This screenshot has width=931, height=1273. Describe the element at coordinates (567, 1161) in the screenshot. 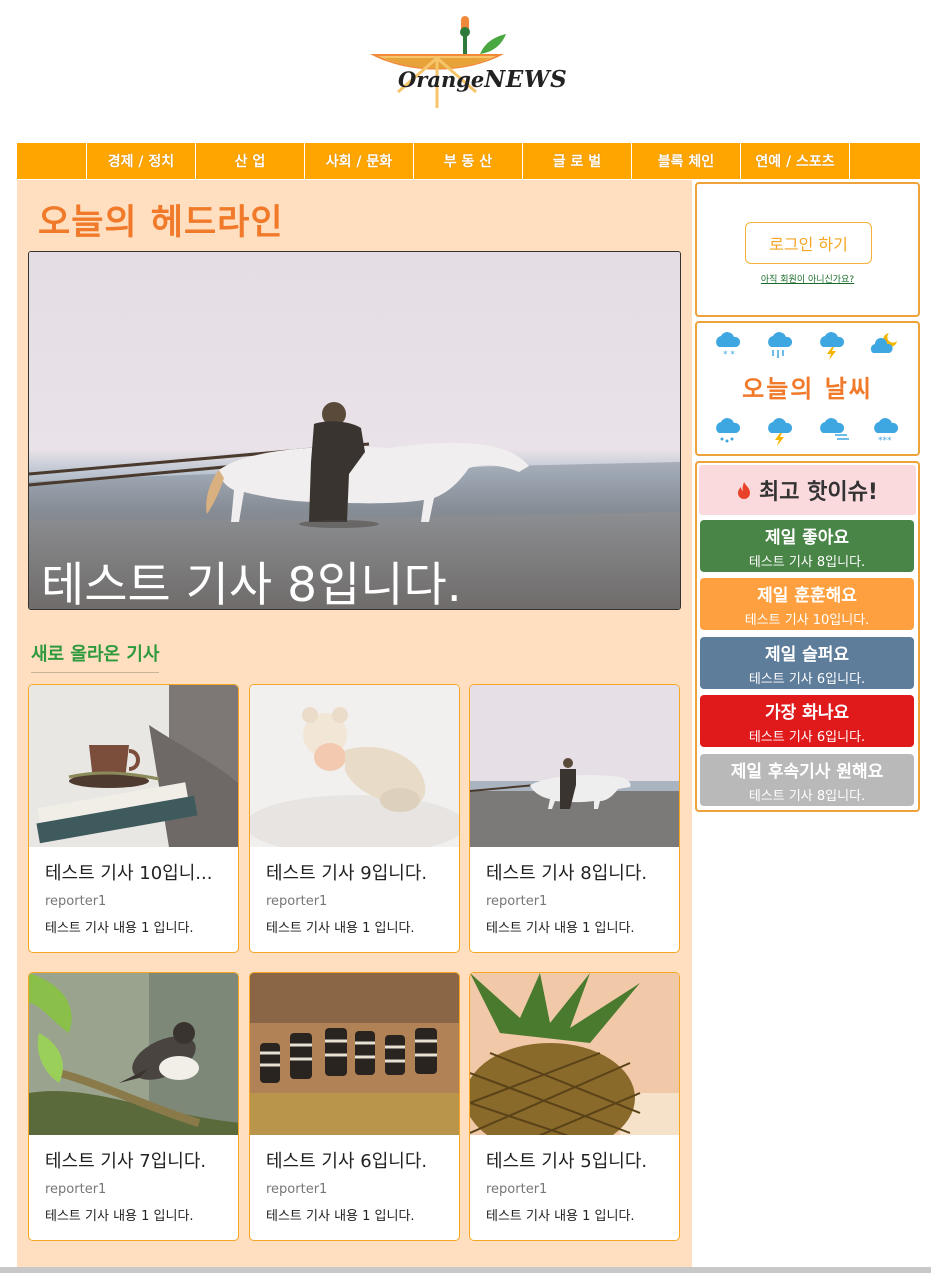

I see `card-title: 테스트 기사 5입니다.` at that location.